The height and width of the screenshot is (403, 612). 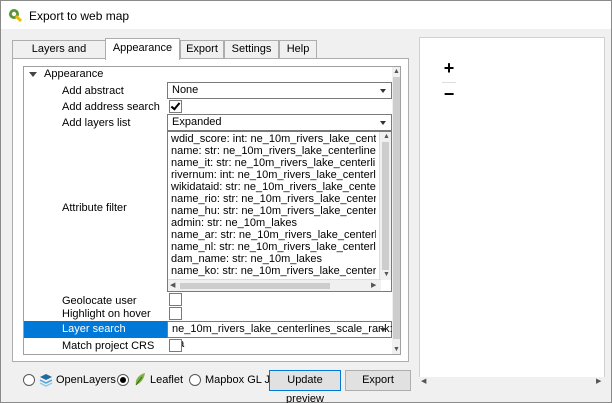 I want to click on add-abstract-value: None, so click(x=185, y=90).